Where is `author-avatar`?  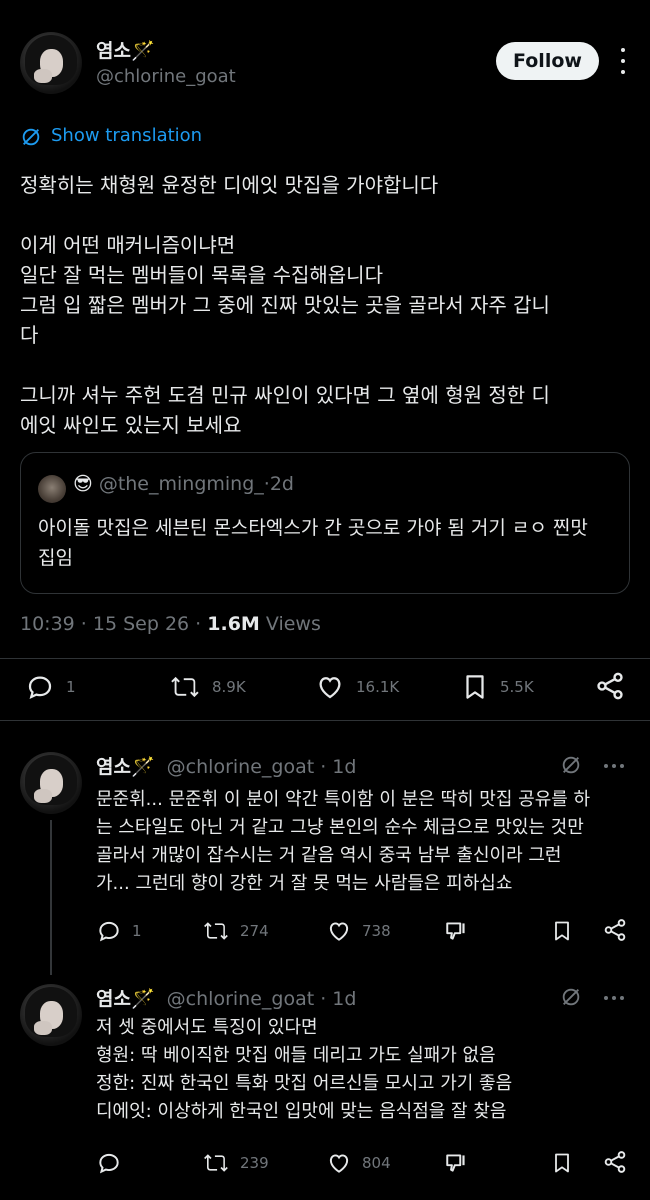 author-avatar is located at coordinates (51, 63).